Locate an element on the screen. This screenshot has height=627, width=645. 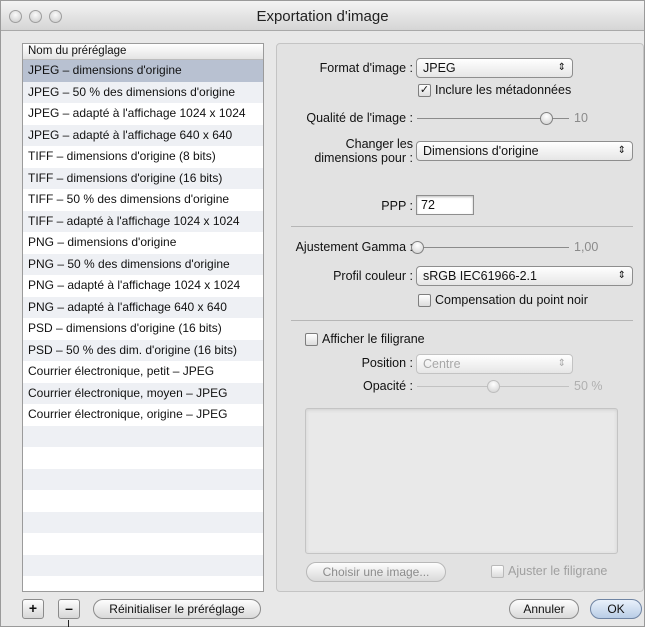
preset-item: JPEG – dimensions d'origine is located at coordinates (143, 71).